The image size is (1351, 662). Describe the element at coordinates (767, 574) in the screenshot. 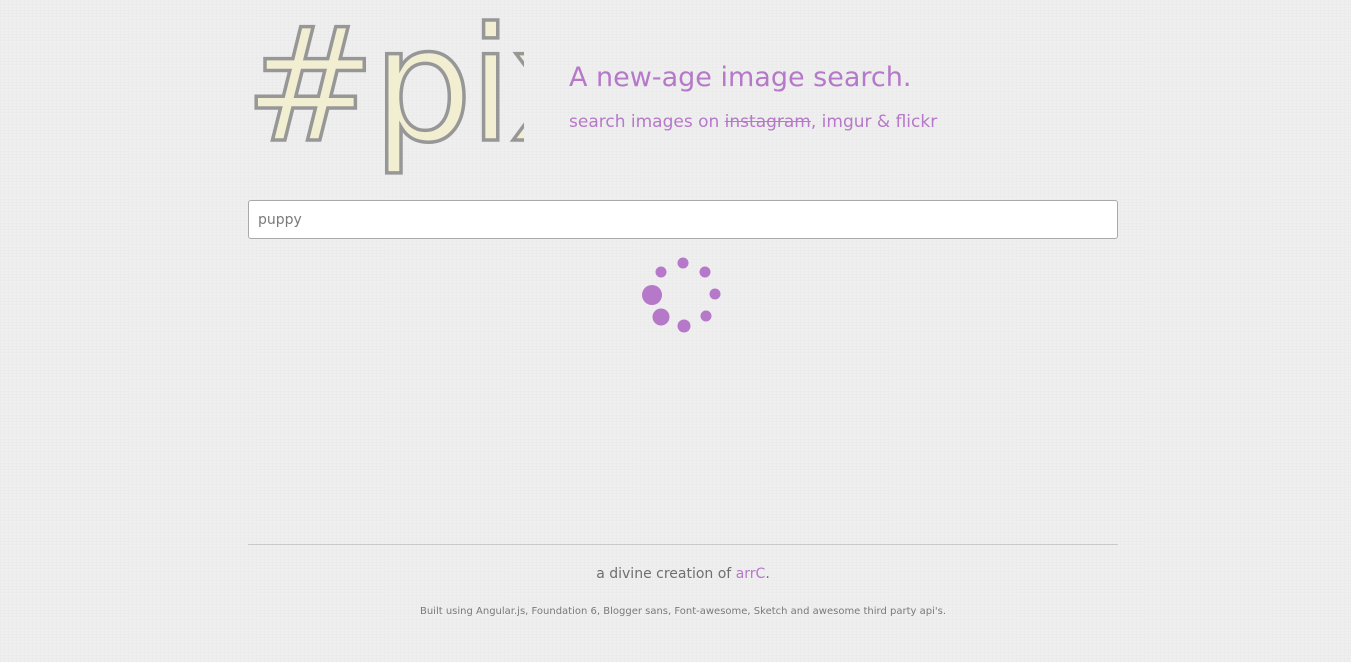

I see `credit-suffix: .` at that location.